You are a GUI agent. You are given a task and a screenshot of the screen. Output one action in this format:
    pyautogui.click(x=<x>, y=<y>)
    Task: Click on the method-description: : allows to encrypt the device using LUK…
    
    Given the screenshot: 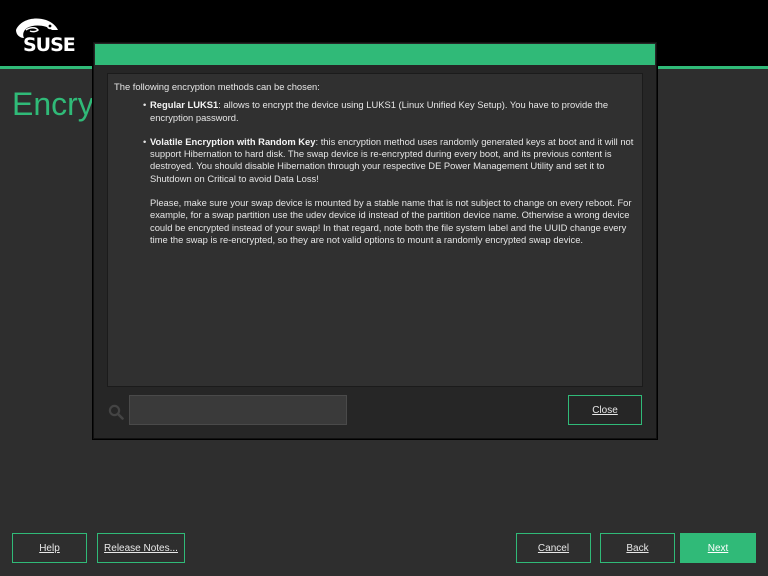 What is the action you would take?
    pyautogui.click(x=379, y=111)
    